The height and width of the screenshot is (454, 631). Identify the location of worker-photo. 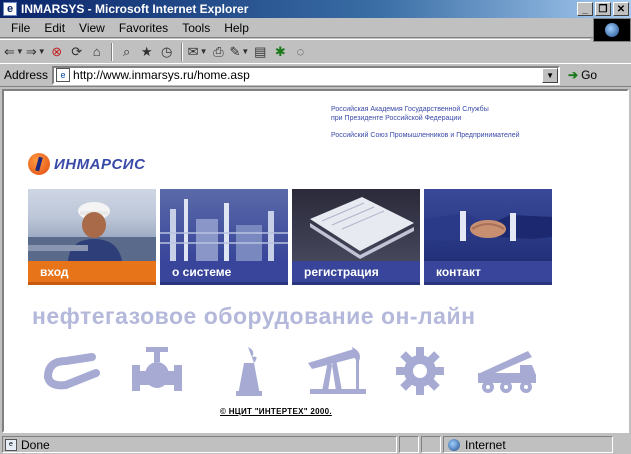
(92, 225).